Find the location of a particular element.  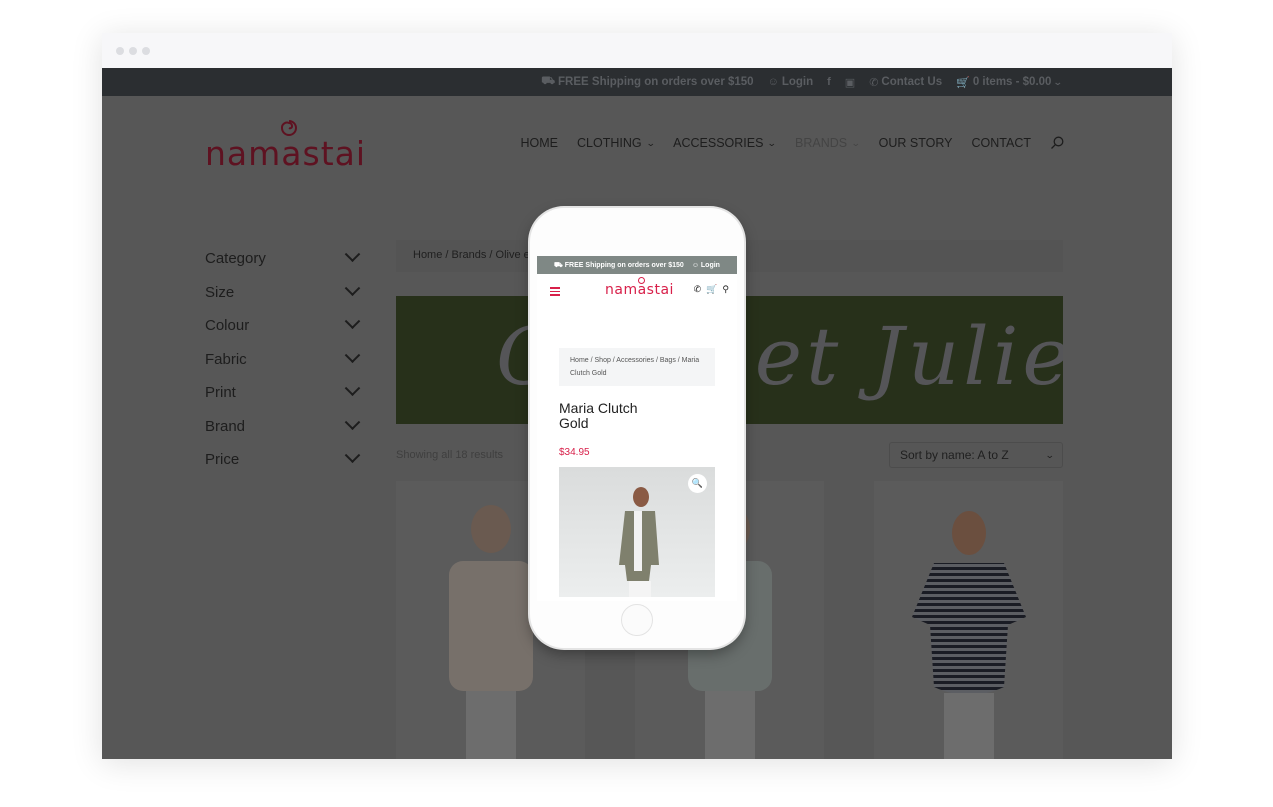

filter-category: Category is located at coordinates (283, 259).